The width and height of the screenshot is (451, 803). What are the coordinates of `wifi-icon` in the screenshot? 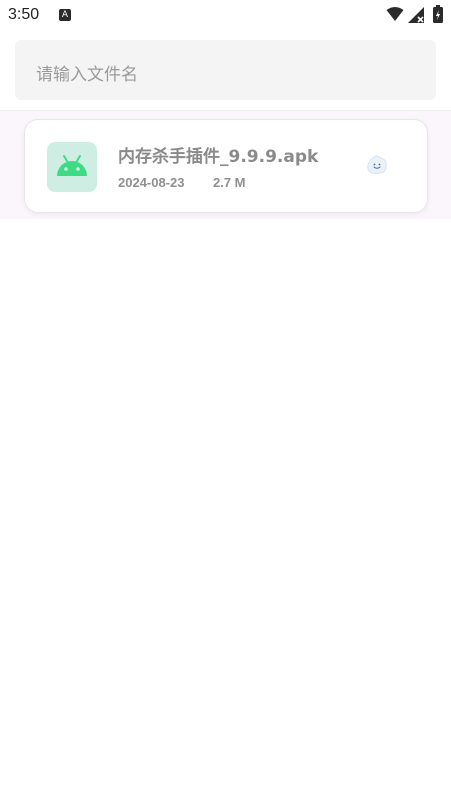 It's located at (395, 14).